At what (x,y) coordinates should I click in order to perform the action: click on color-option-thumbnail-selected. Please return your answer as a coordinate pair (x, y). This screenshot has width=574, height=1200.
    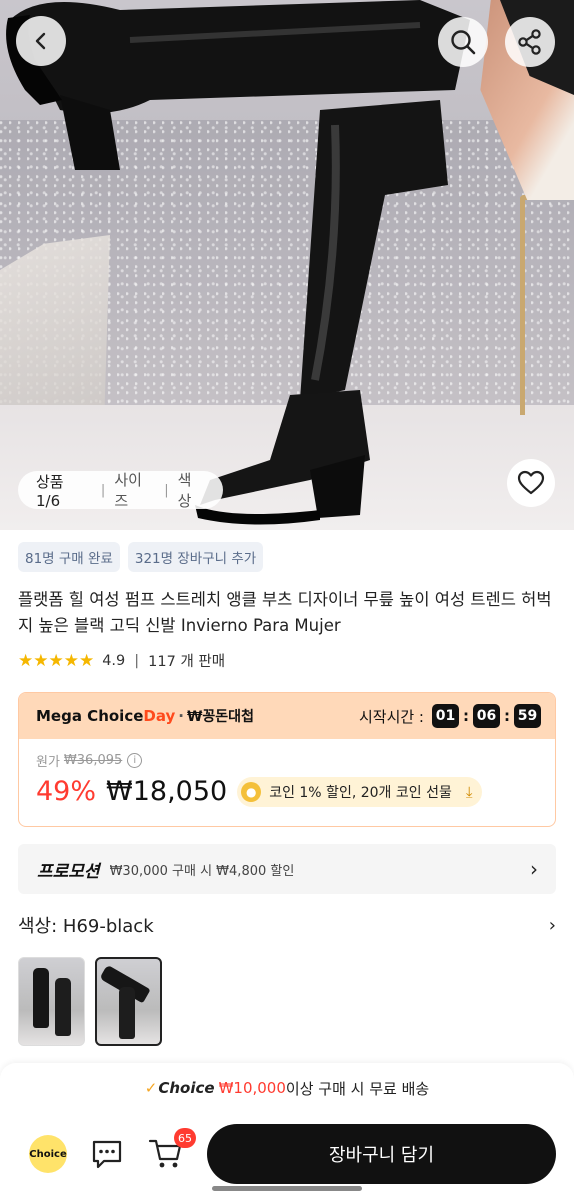
    Looking at the image, I should click on (128, 1001).